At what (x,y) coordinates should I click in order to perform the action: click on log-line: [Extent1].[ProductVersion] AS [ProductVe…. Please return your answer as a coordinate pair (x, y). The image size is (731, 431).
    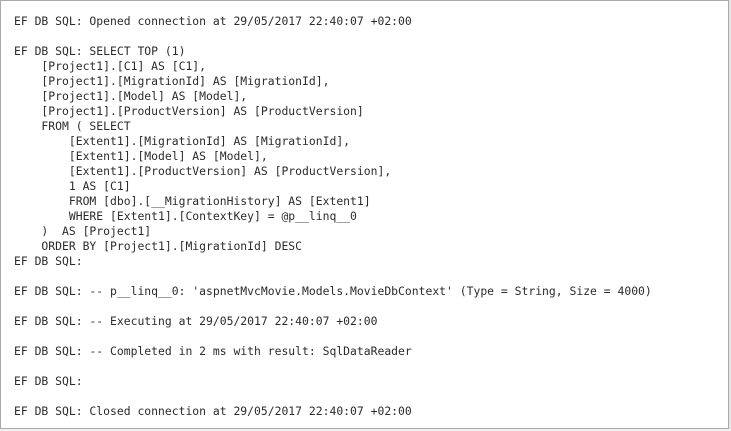
    Looking at the image, I should click on (203, 171).